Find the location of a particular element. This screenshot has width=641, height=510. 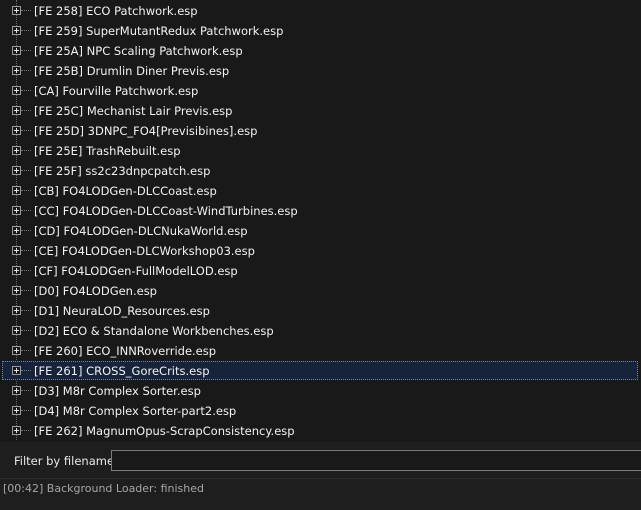

tree-row: [FE 259] SuperMutantRedux Patchwork.esp is located at coordinates (320, 31).